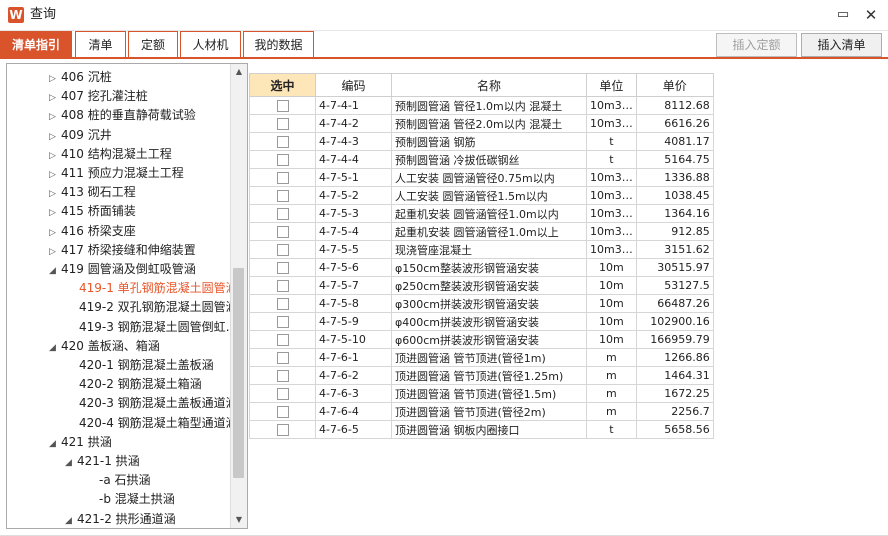  What do you see at coordinates (481, 213) in the screenshot?
I see `table-row: 4-7-5-3 起重机安装 圆管涵管径1.0m以内 10m3… 1364.16` at bounding box center [481, 213].